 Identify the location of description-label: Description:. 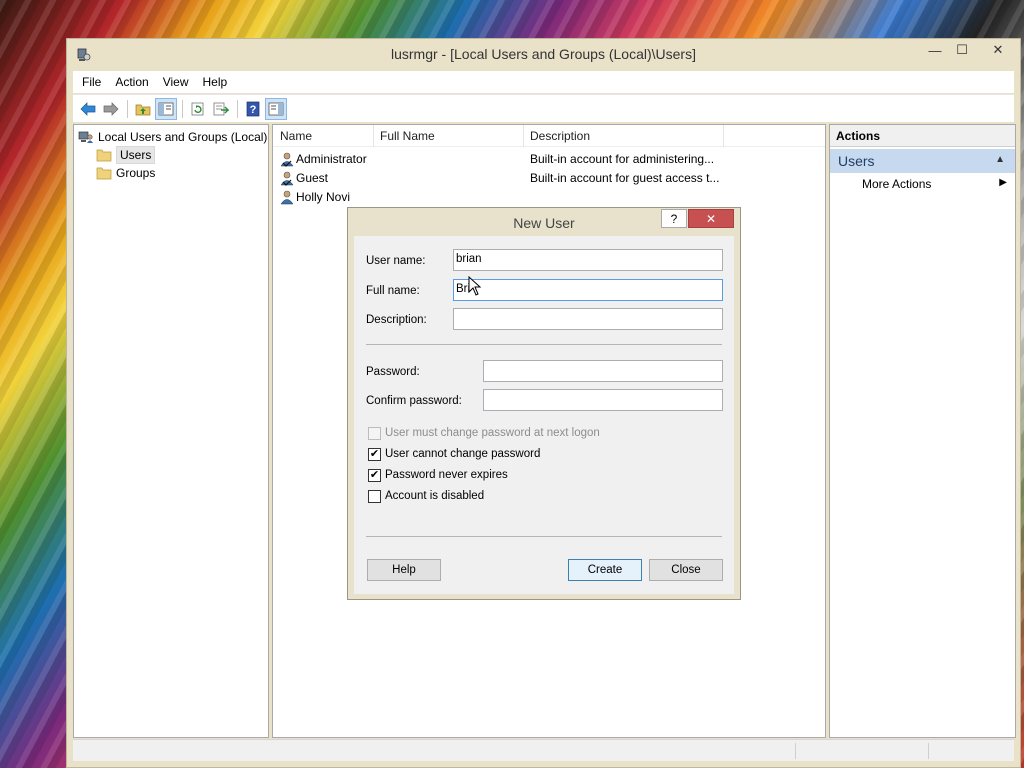
(396, 320).